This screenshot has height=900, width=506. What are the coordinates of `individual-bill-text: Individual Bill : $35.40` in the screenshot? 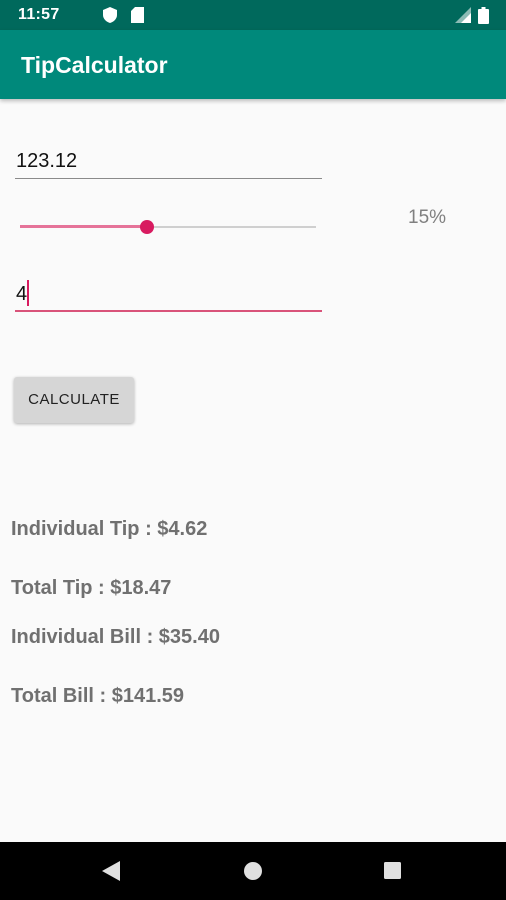 It's located at (115, 637).